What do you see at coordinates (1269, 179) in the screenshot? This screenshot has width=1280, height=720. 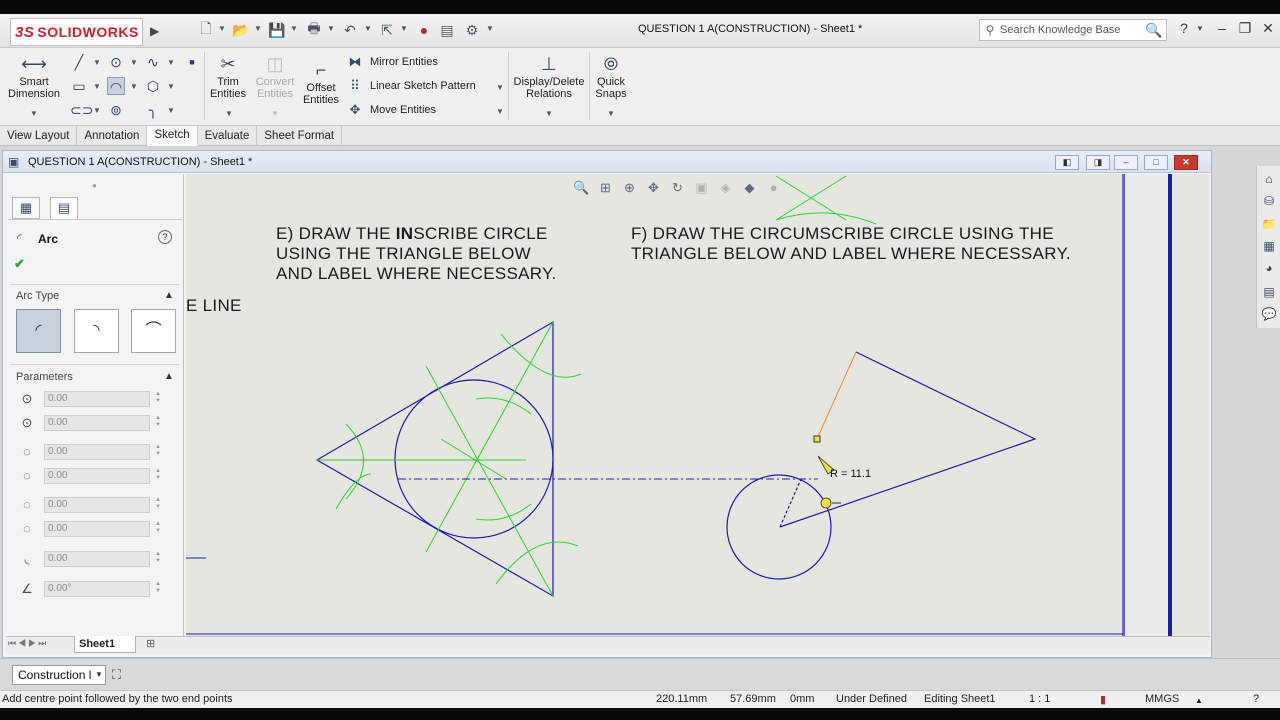 I see `home-icon: ⌂` at bounding box center [1269, 179].